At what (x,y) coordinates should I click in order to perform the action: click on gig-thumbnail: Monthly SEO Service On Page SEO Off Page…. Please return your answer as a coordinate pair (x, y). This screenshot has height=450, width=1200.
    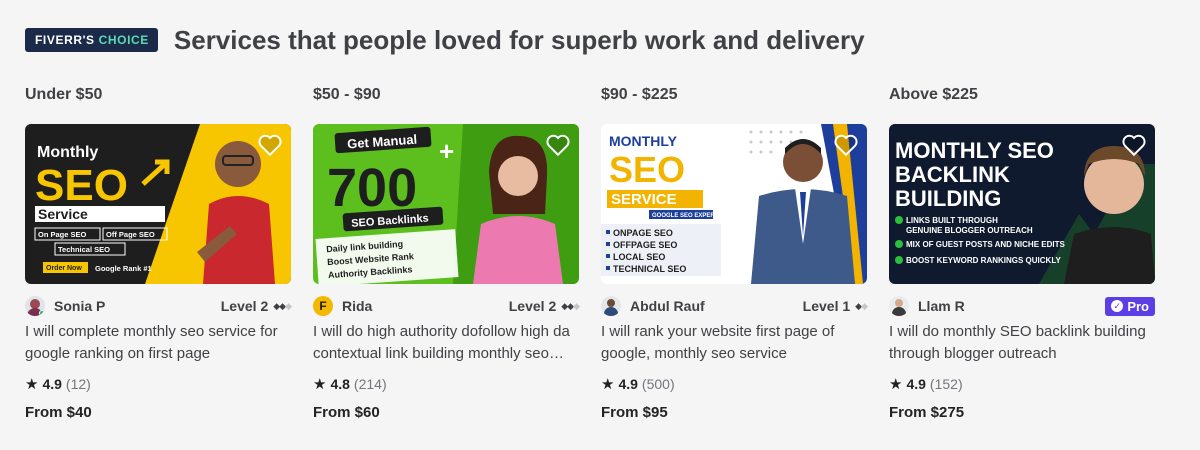
    Looking at the image, I should click on (158, 204).